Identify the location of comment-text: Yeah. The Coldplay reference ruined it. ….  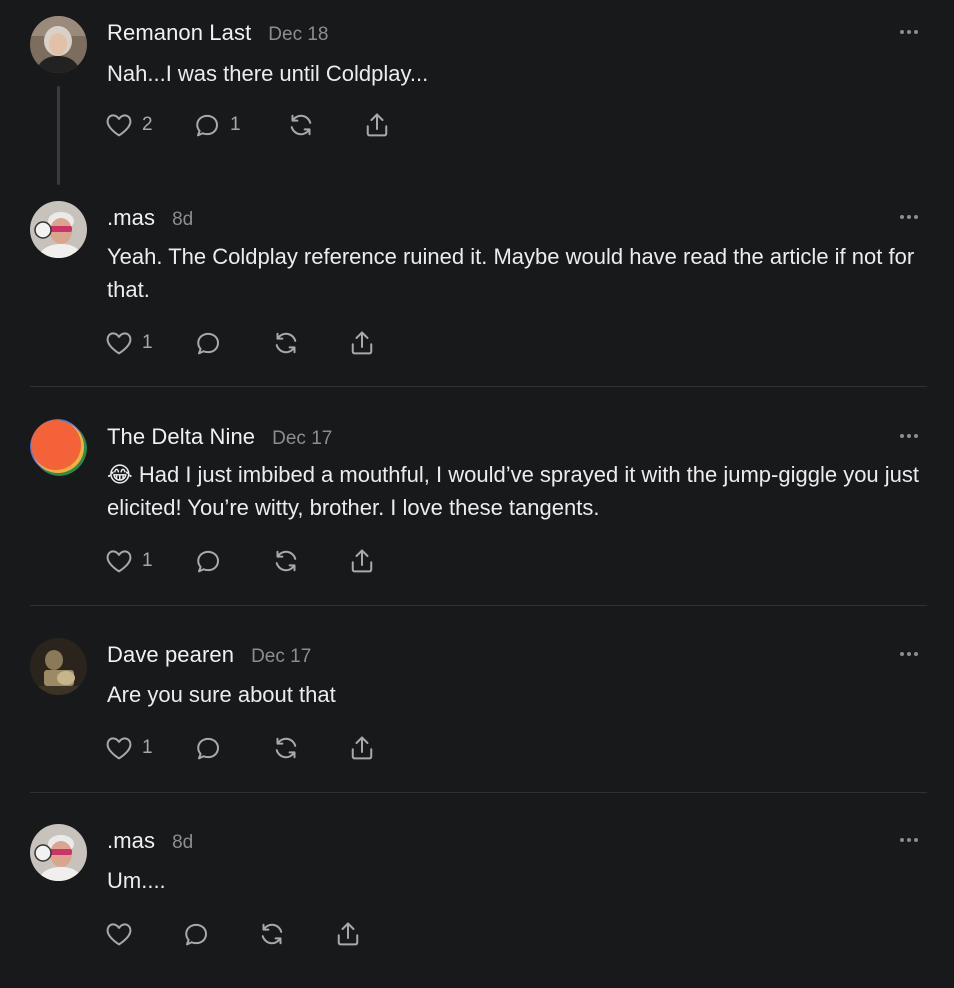
(511, 273).